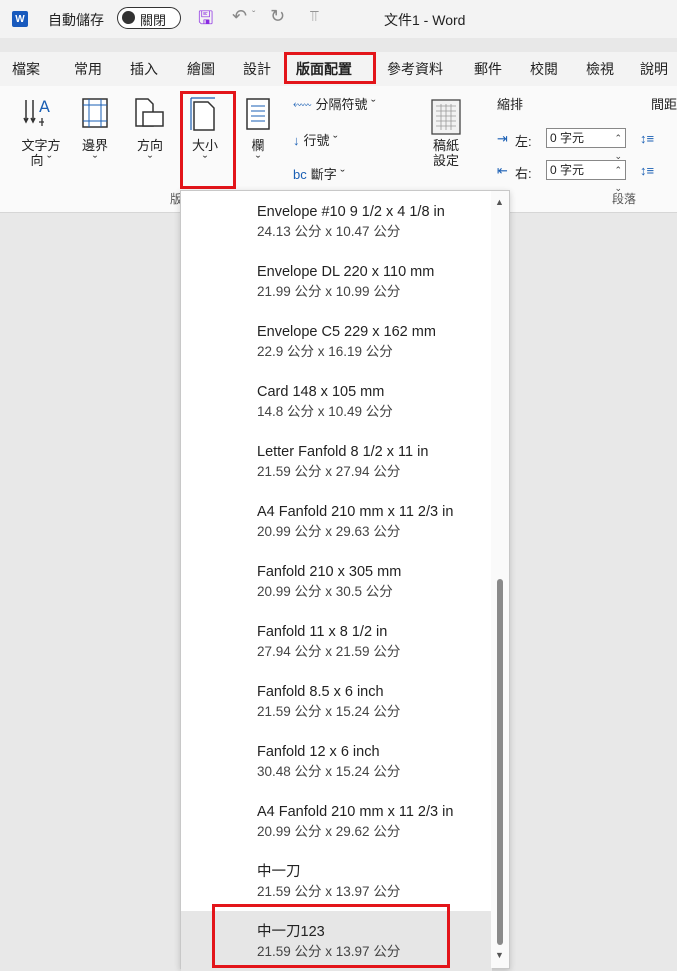  Describe the element at coordinates (329, 831) in the screenshot. I see `size-option-dims: 20.99 公分 x 29.62 公分` at that location.